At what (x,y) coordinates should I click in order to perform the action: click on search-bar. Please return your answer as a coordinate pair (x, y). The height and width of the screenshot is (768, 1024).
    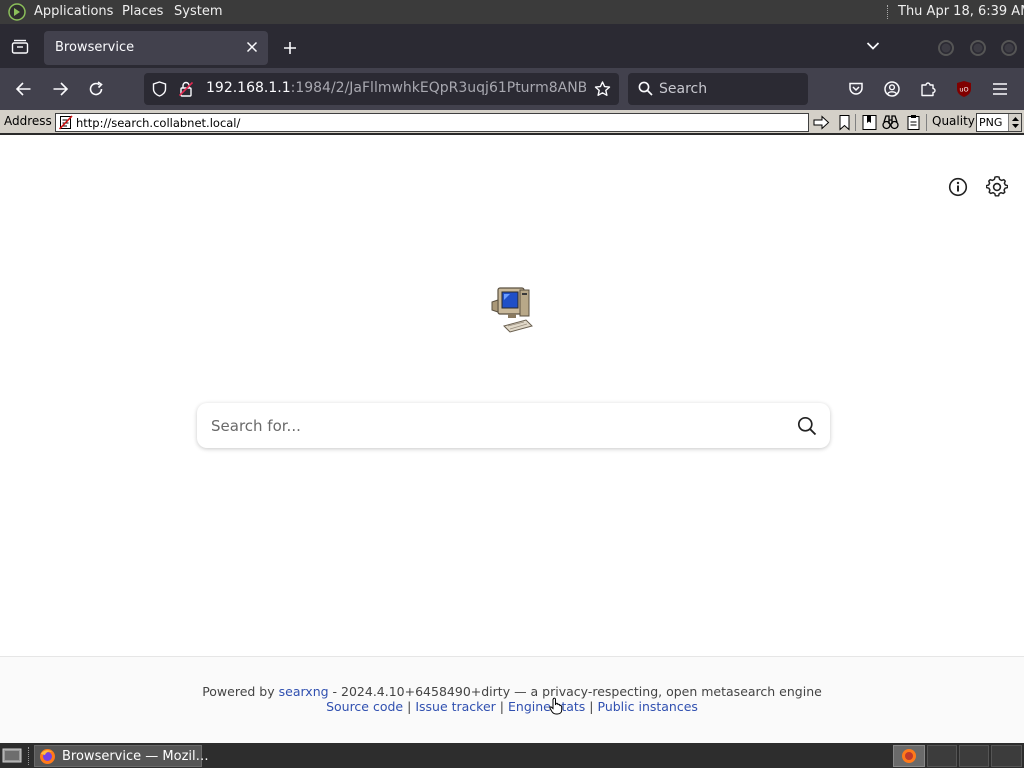
    Looking at the image, I should click on (513, 425).